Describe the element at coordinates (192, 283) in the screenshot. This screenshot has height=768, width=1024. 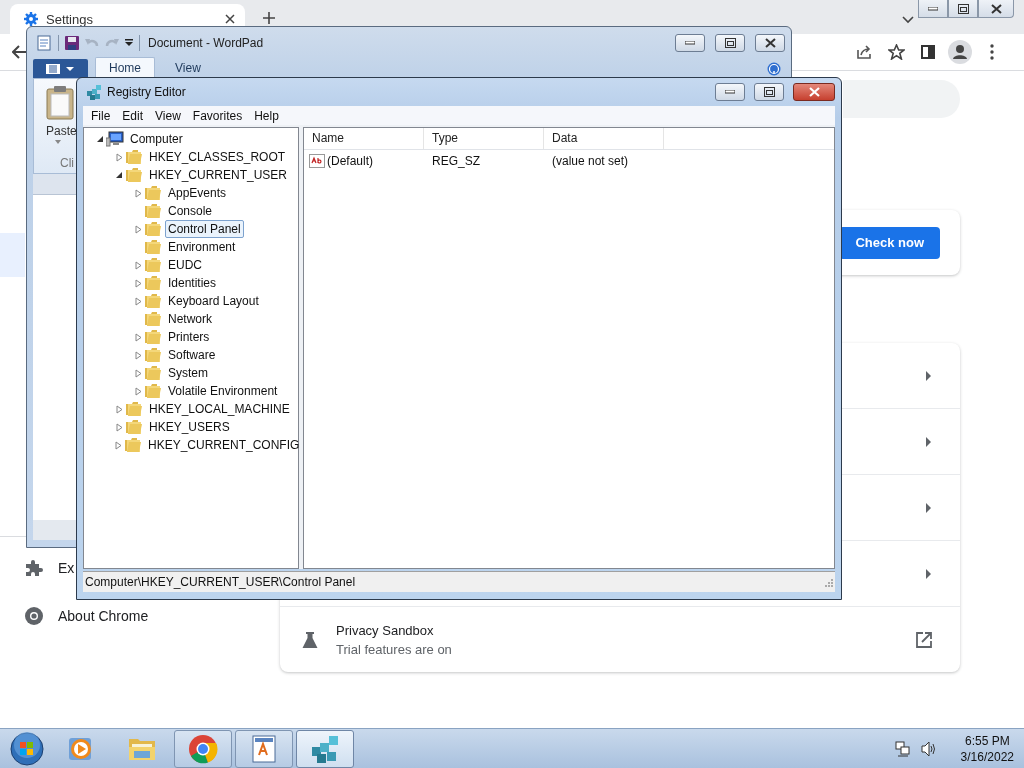
I see `tree-item: Identities` at that location.